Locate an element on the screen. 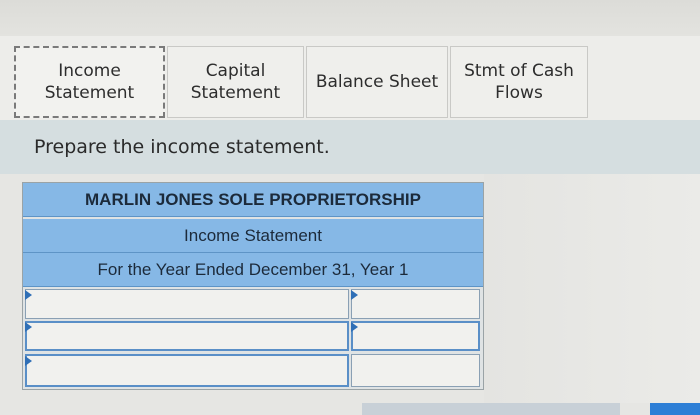 This screenshot has height=415, width=700. tab-income-statement-label: Income Statement is located at coordinates (89, 82).